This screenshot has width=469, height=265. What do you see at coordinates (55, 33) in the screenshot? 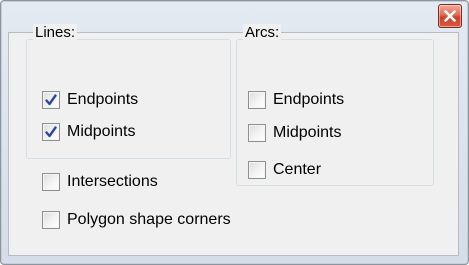
I see `lines-group-title: Lines:` at bounding box center [55, 33].